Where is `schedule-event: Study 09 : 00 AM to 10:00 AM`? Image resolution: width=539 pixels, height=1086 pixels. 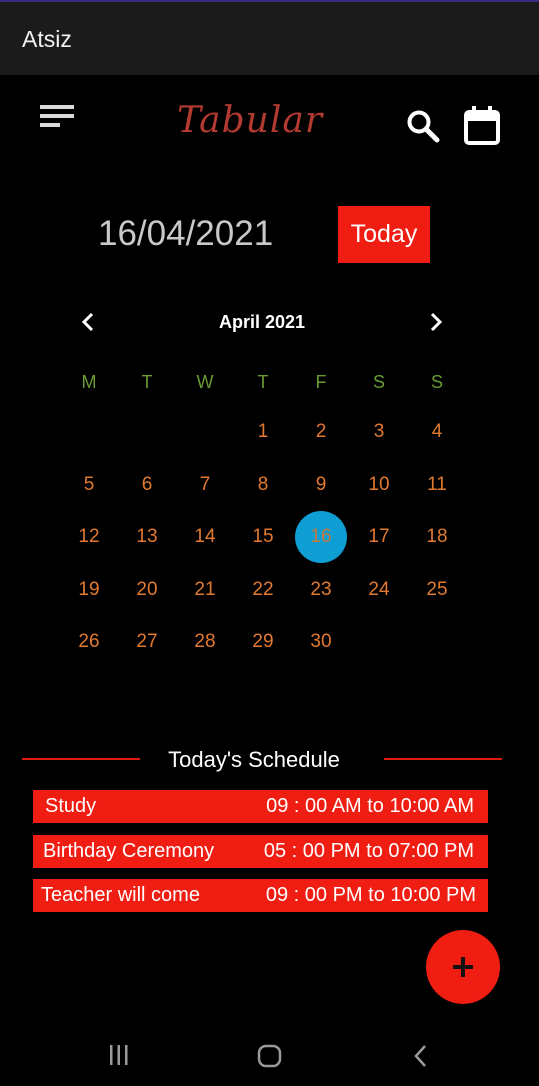
schedule-event: Study 09 : 00 AM to 10:00 AM is located at coordinates (260, 806).